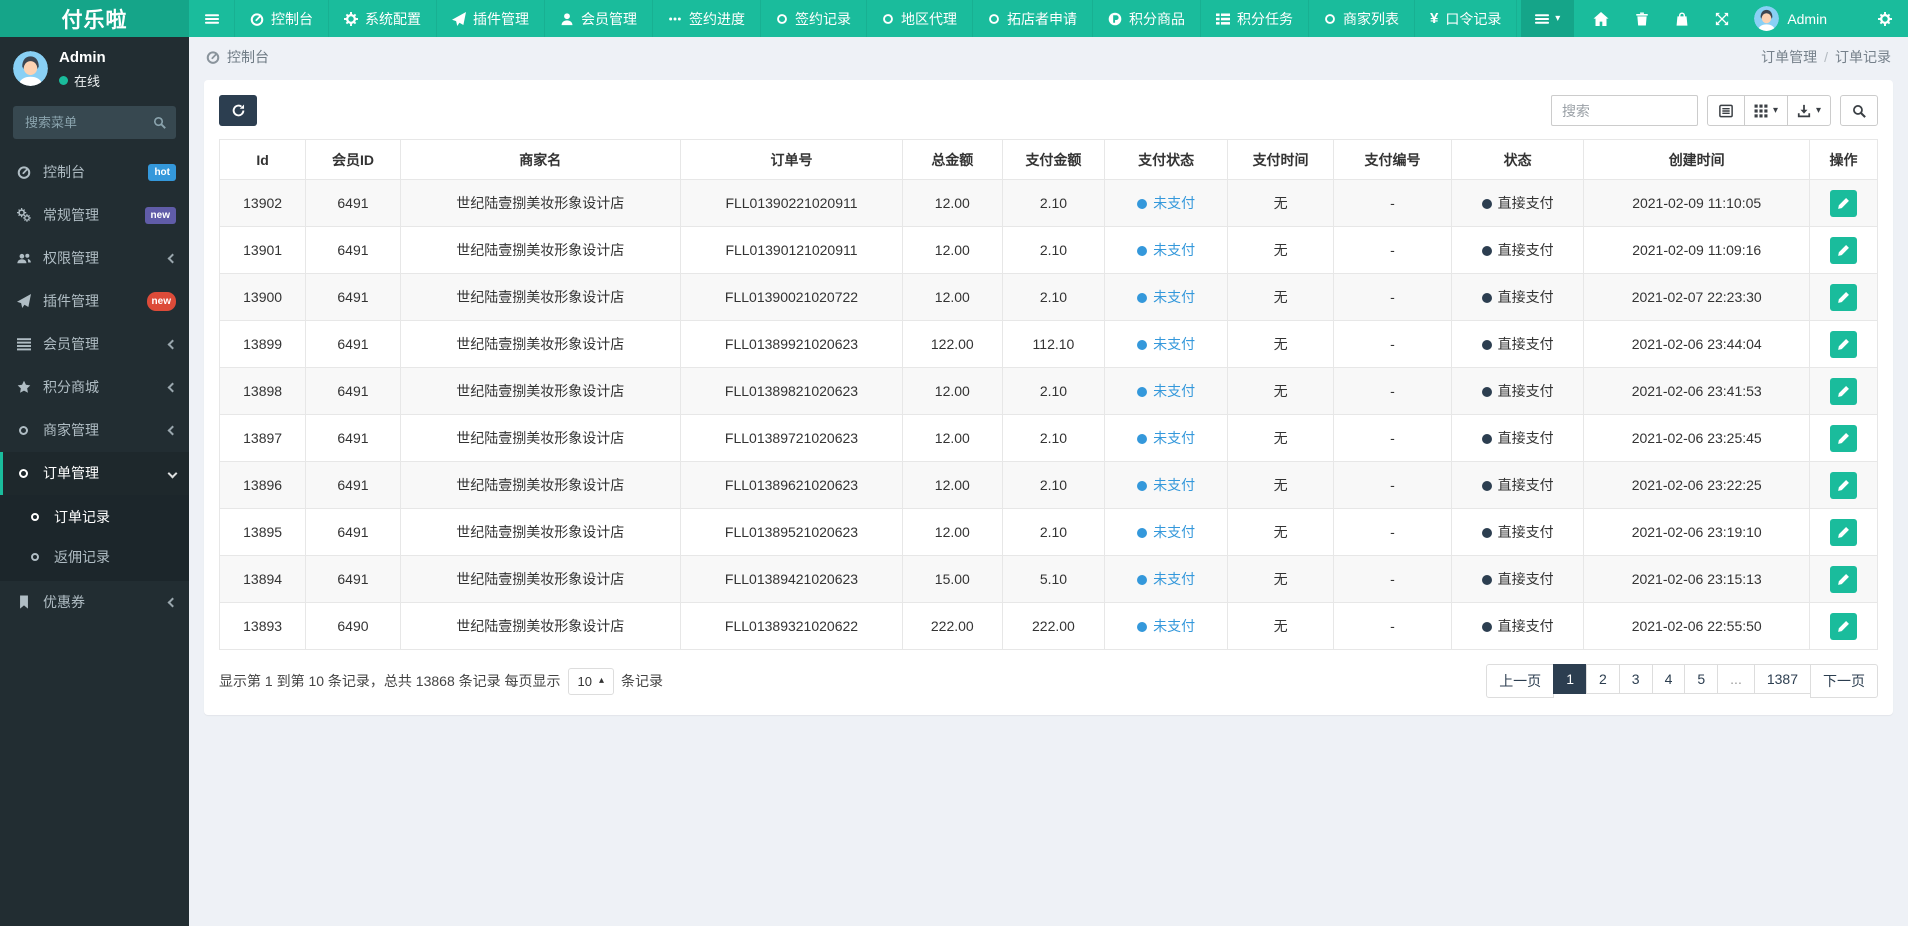 This screenshot has width=1908, height=926. Describe the element at coordinates (598, 18) in the screenshot. I see `top-menu-members: 会员管理` at that location.